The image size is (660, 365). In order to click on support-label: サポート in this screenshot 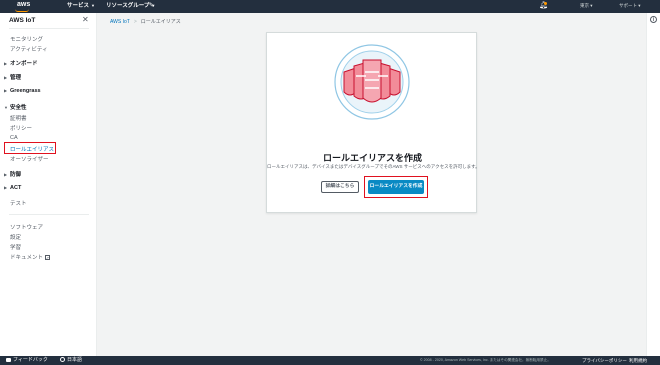, I will do `click(628, 5)`.